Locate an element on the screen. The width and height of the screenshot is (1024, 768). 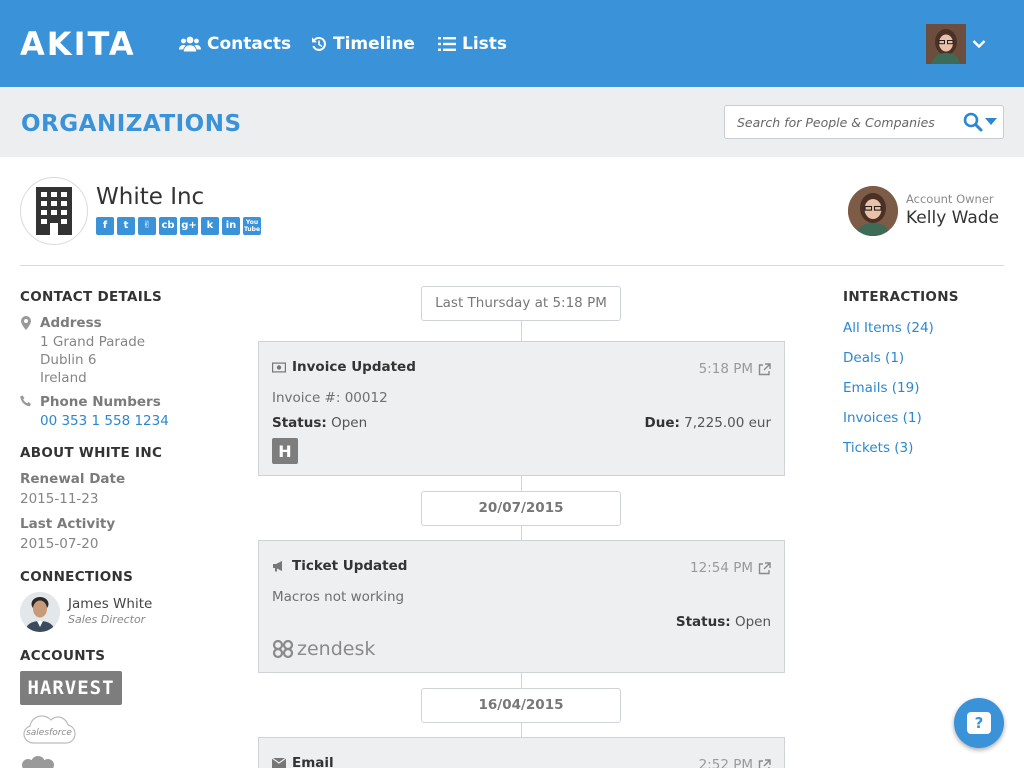
chevron-down-icon is located at coordinates (979, 44).